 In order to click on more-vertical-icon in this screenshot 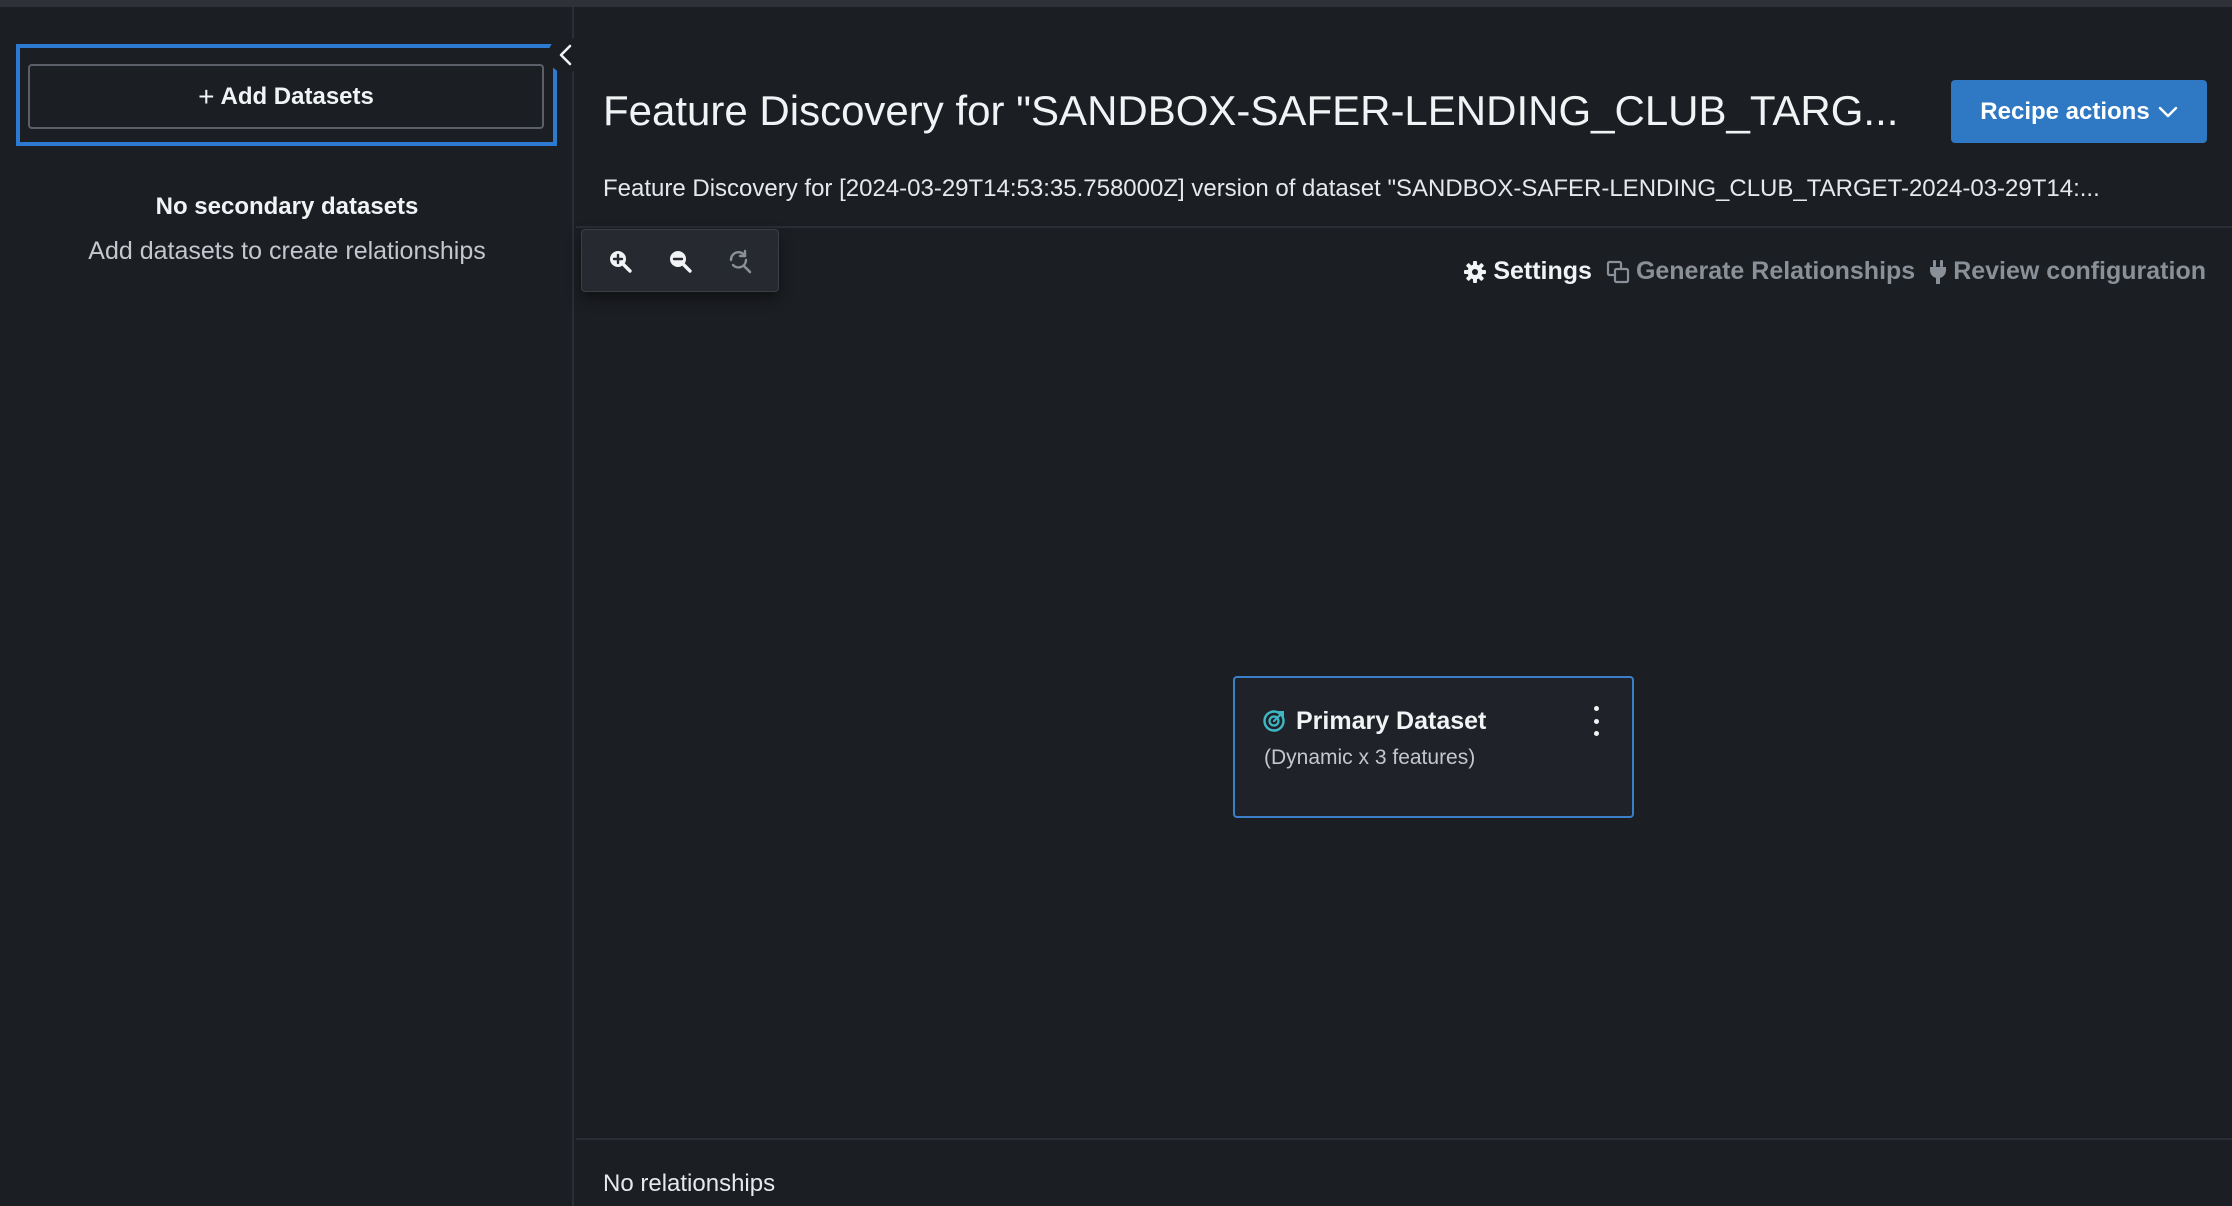, I will do `click(1596, 721)`.